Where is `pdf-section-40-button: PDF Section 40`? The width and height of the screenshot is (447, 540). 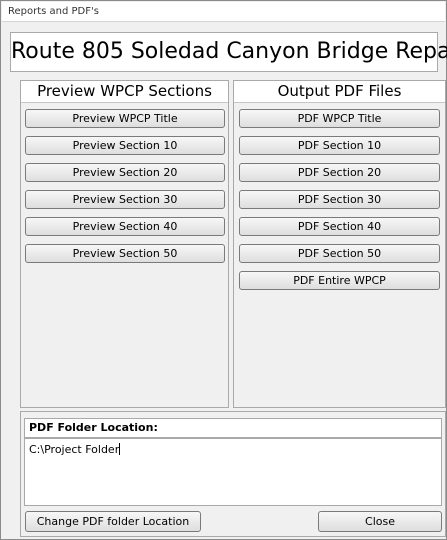
pdf-section-40-button: PDF Section 40 is located at coordinates (339, 226).